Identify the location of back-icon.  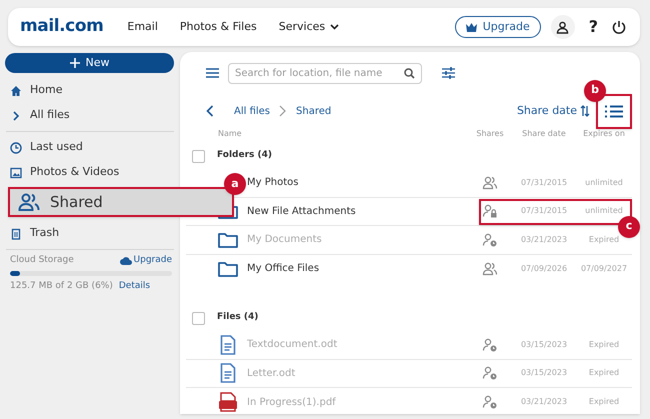
(210, 111).